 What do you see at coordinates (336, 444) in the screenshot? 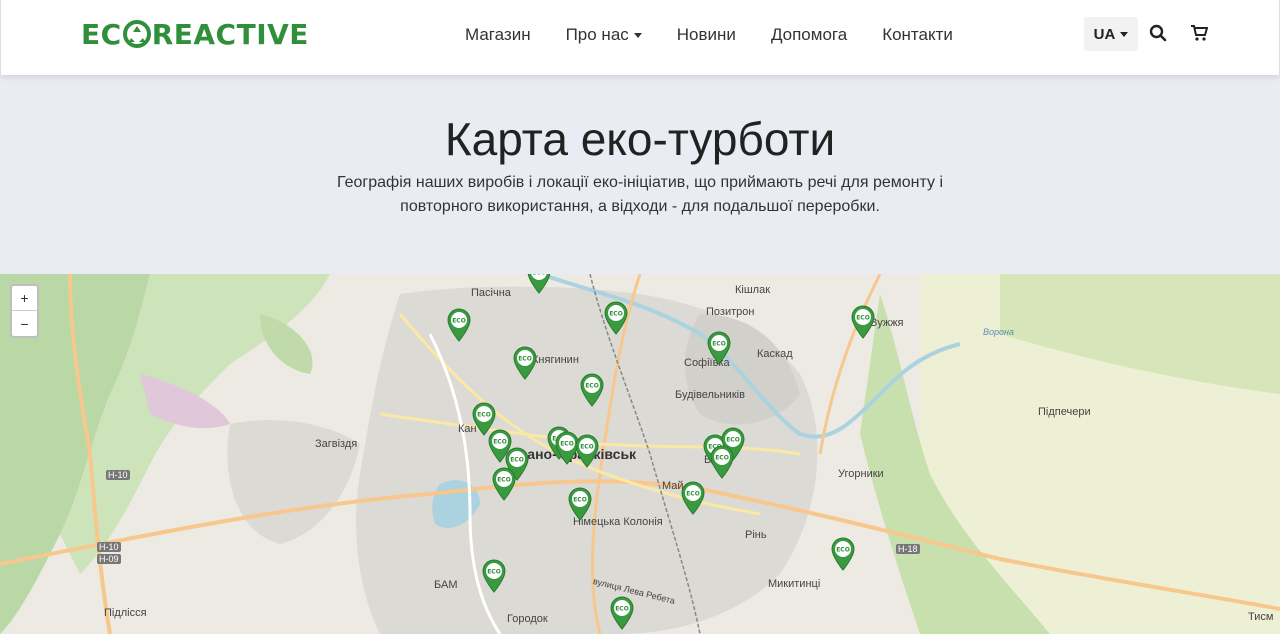
I see `place-label: Загвіздя` at bounding box center [336, 444].